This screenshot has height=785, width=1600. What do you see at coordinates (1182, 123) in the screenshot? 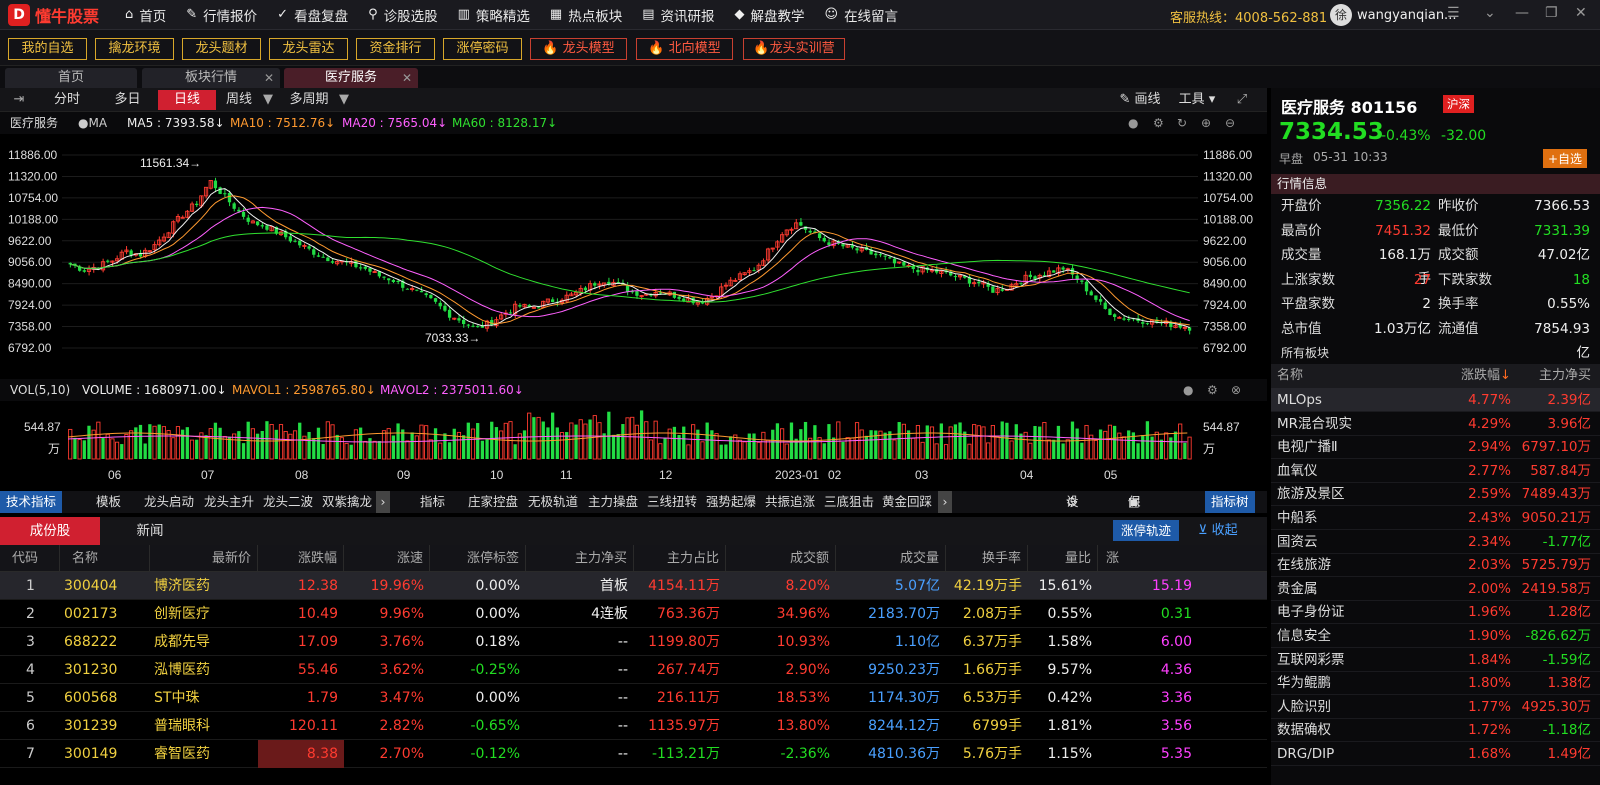
I see `refresh-icon: ↻` at bounding box center [1182, 123].